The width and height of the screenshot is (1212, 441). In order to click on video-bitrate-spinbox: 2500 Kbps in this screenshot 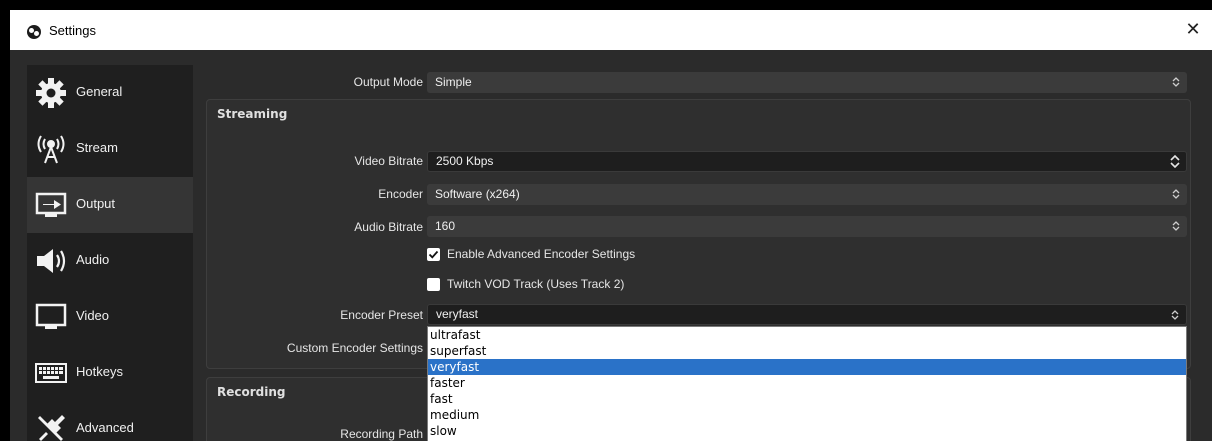, I will do `click(807, 161)`.